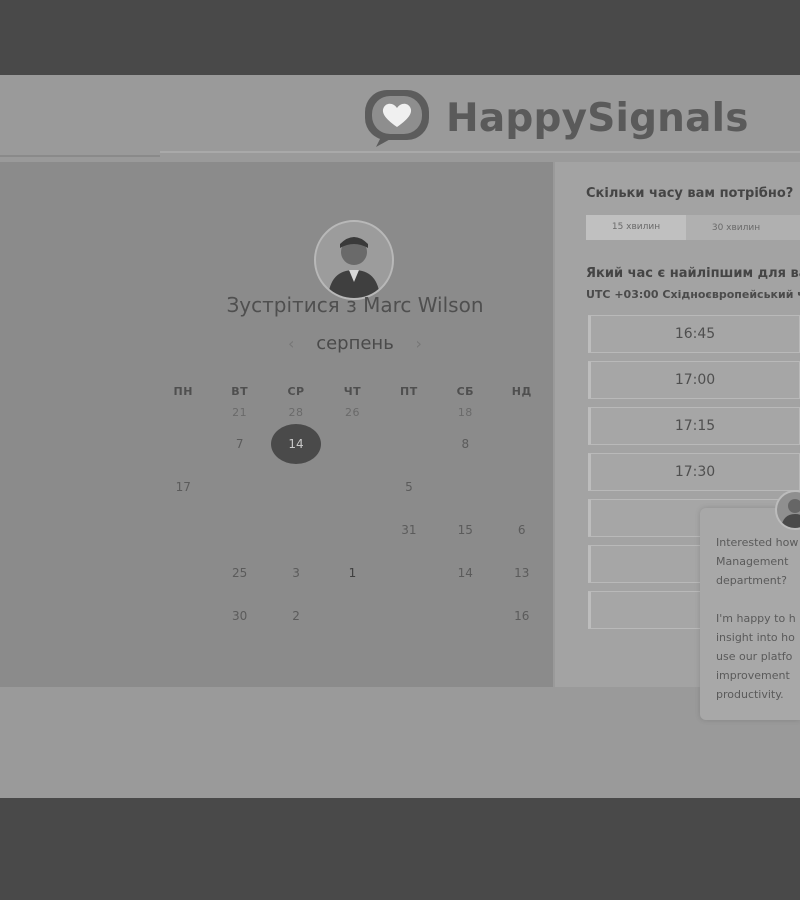 The width and height of the screenshot is (800, 900). I want to click on calendar-day: 30, so click(239, 616).